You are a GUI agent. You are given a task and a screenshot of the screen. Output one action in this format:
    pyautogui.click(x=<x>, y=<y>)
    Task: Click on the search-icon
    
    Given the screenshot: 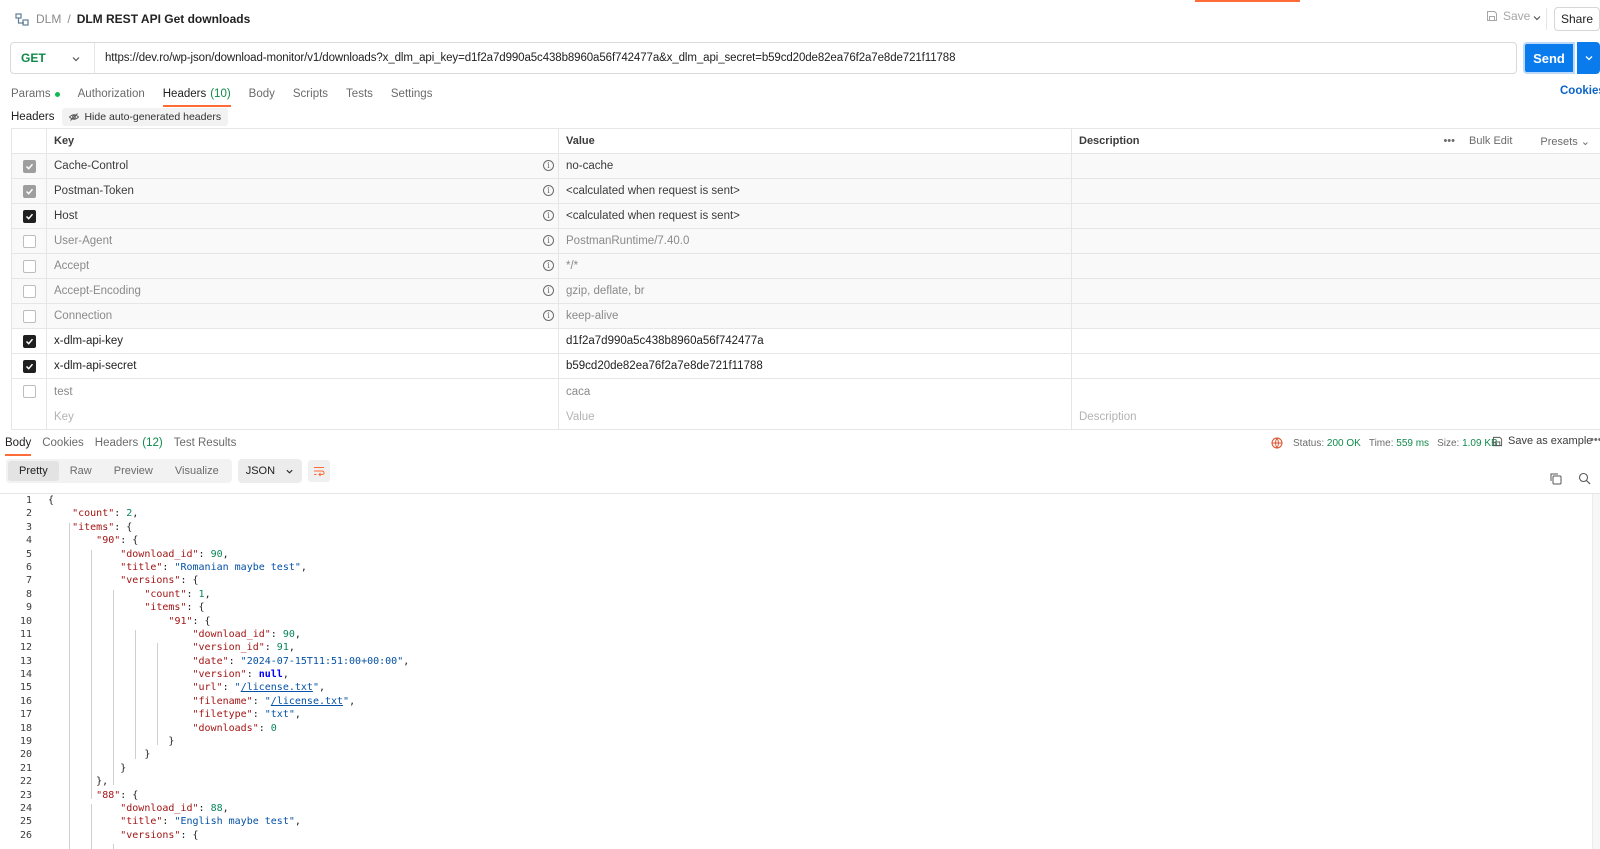 What is the action you would take?
    pyautogui.click(x=1584, y=478)
    